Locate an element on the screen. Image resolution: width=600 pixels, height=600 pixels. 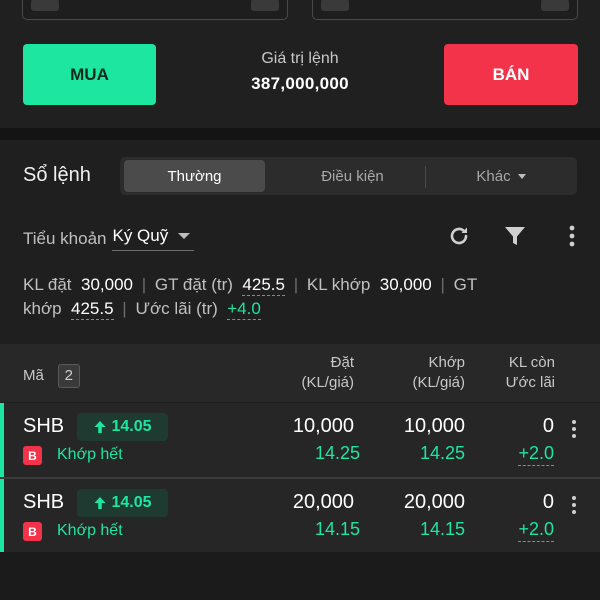
order-type-tabs: Thường Điều kiện Khác is located at coordinates (348, 176).